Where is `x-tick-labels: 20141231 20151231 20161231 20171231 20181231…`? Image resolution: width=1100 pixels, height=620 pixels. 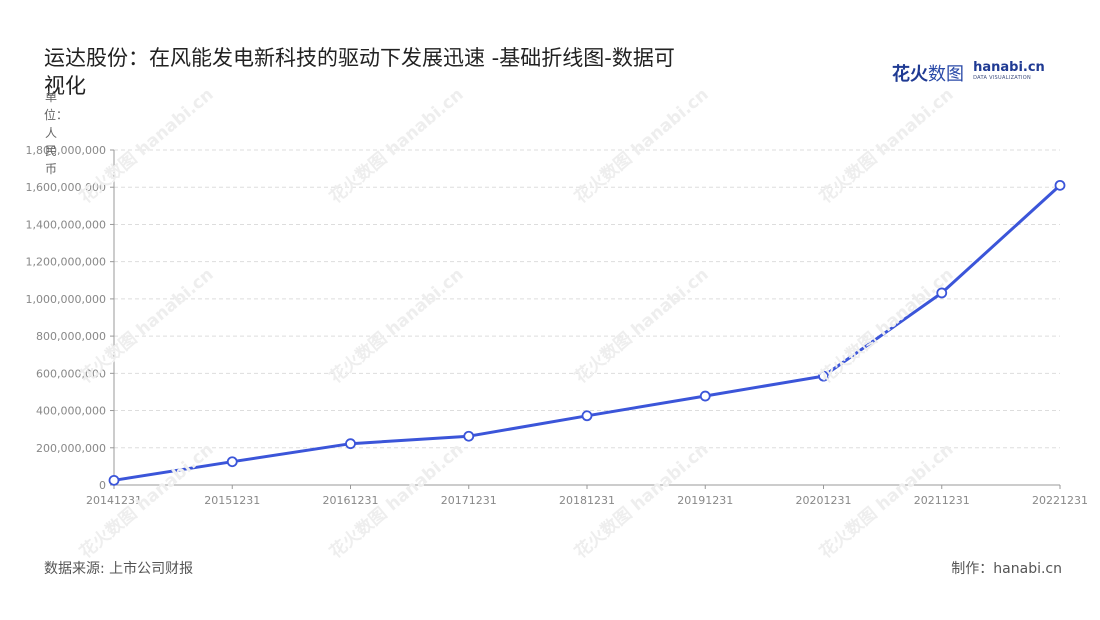
x-tick-labels: 20141231 20151231 20161231 20171231 20181231… is located at coordinates (587, 500).